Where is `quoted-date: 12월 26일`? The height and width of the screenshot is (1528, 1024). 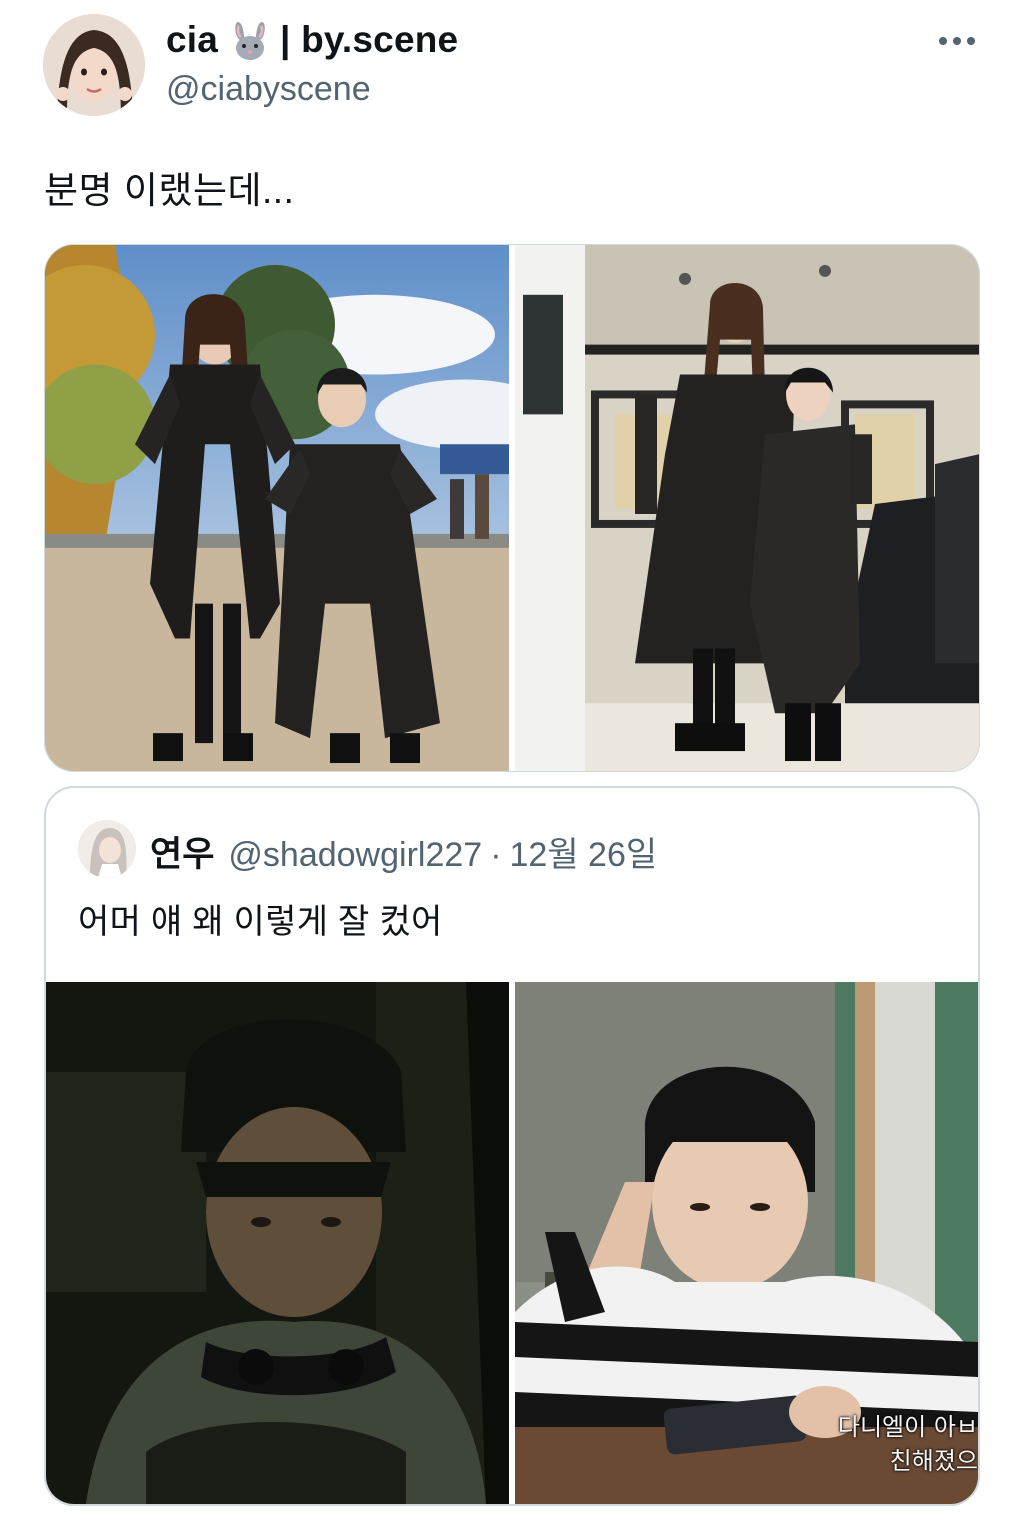
quoted-date: 12월 26일 is located at coordinates (584, 851).